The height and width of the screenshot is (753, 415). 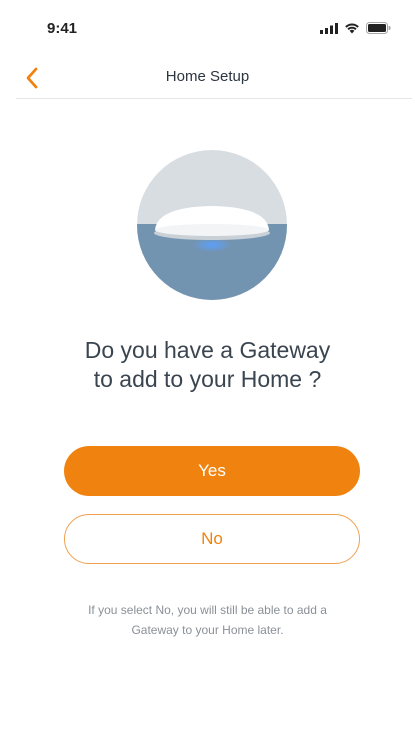 I want to click on nav-divider, so click(x=214, y=98).